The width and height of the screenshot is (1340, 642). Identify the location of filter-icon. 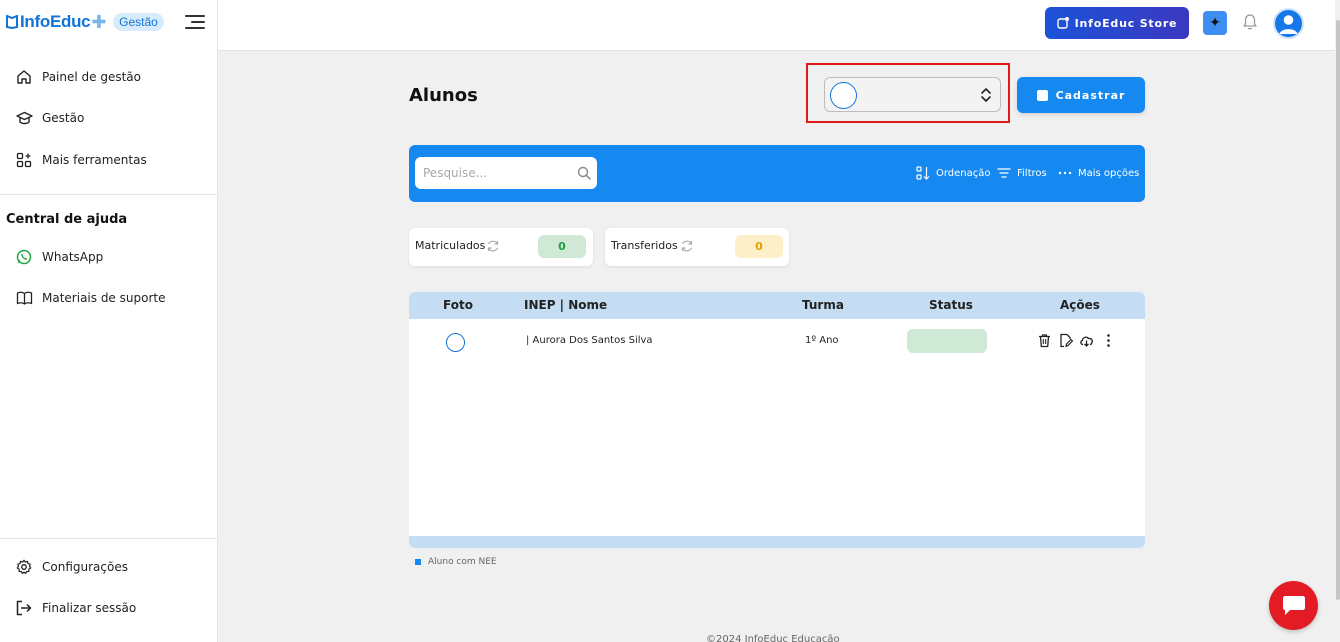
(1004, 173).